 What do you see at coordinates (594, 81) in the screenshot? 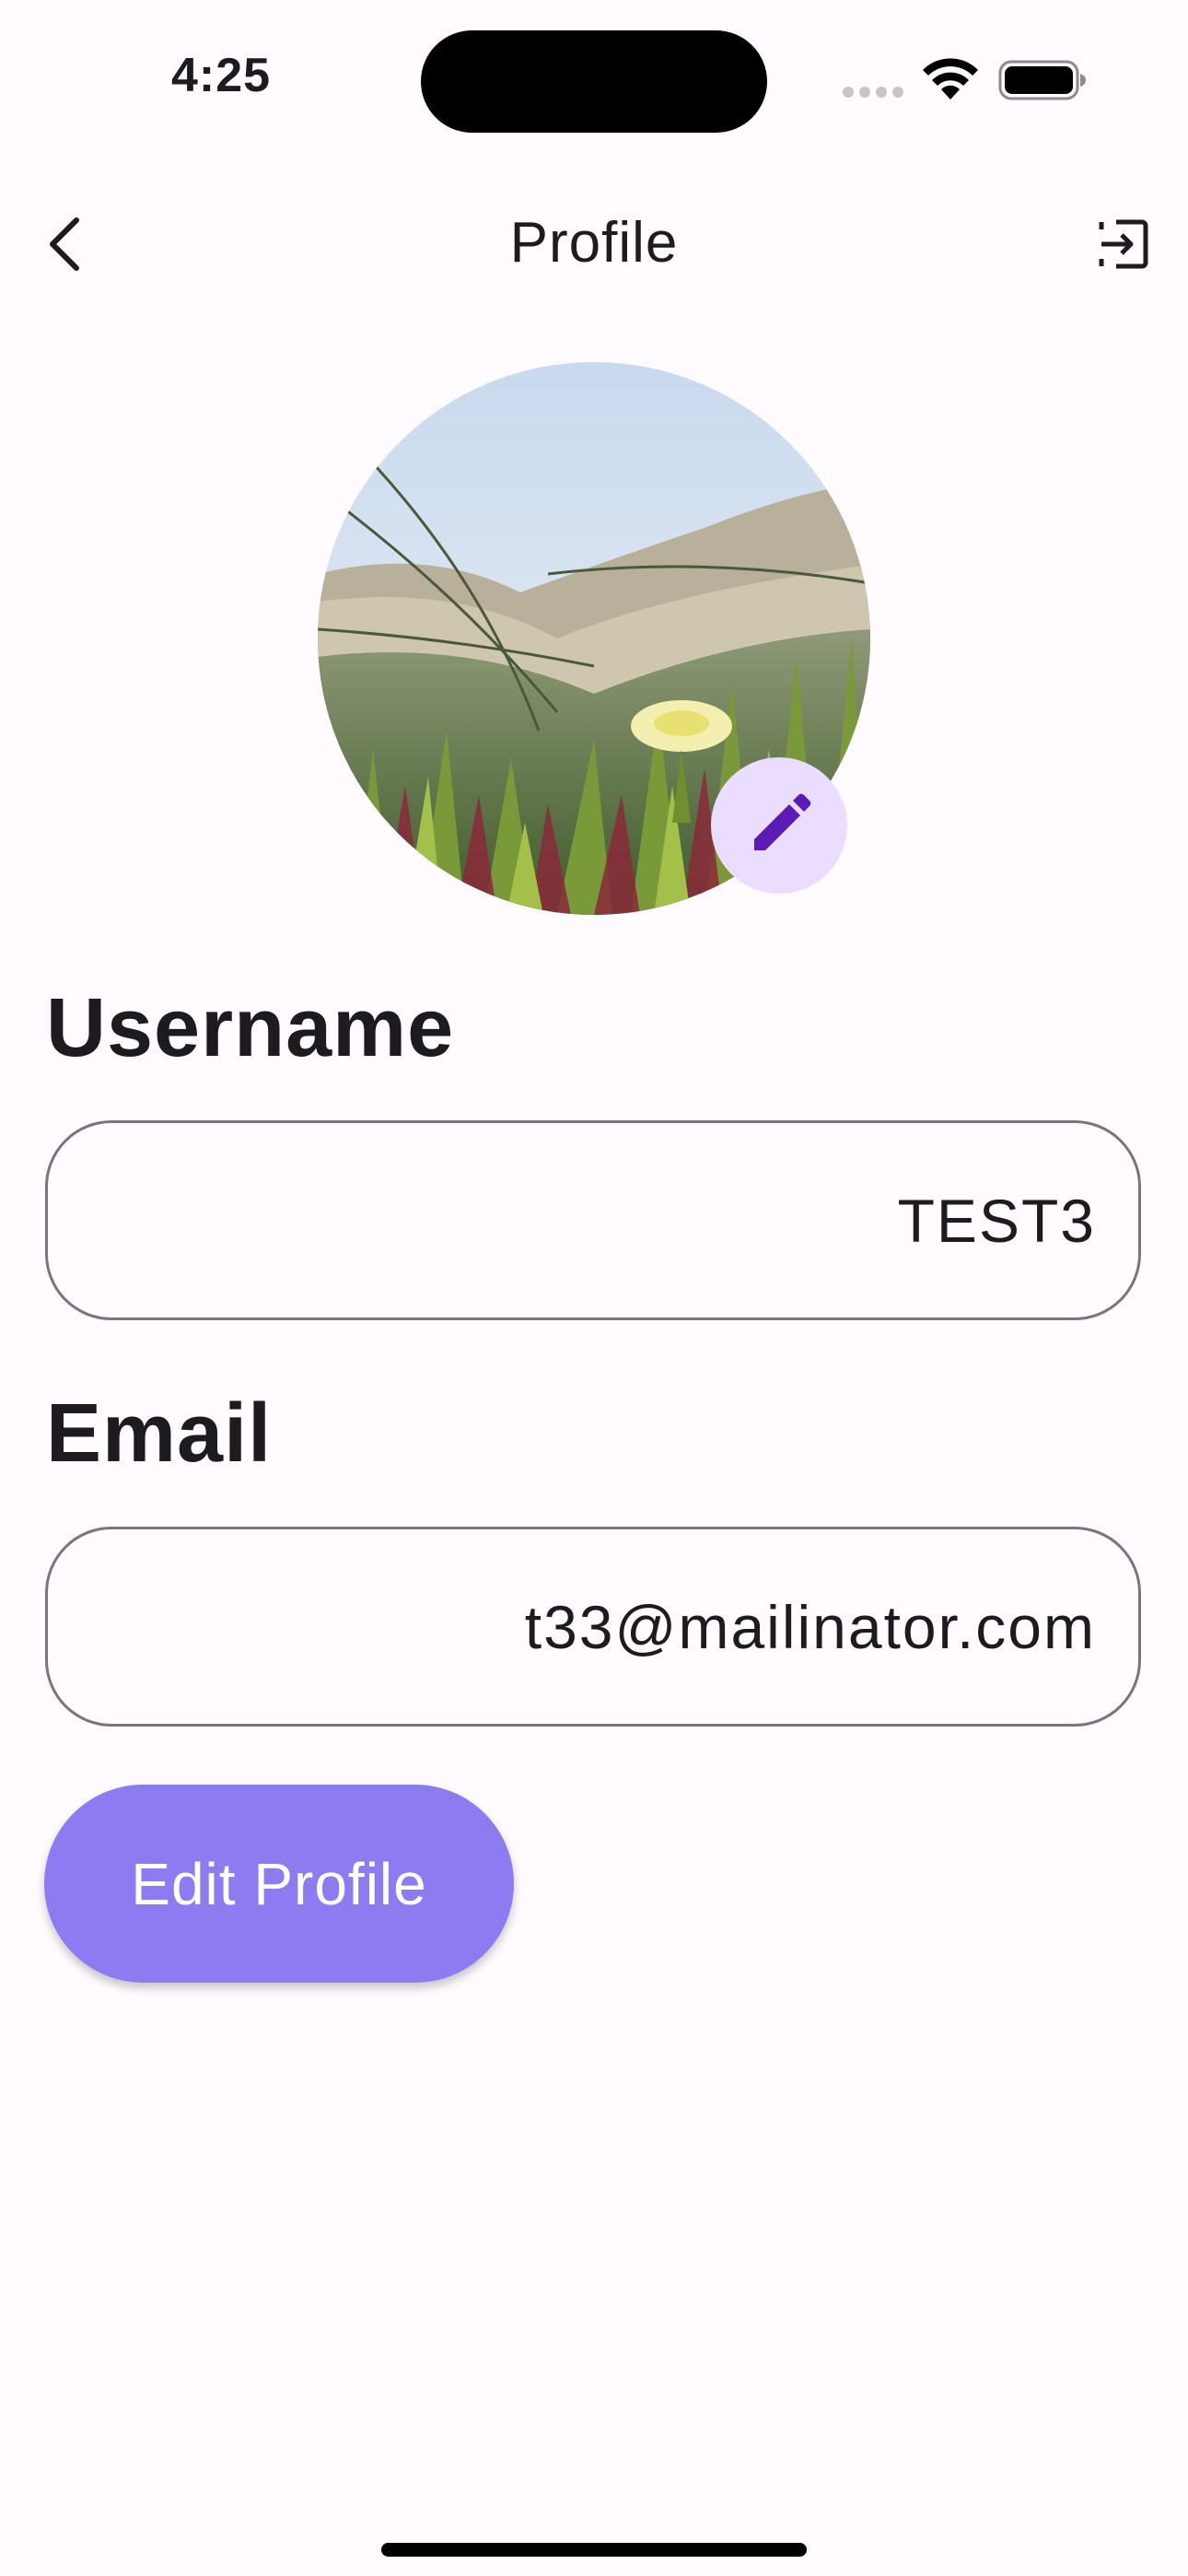
I see `dynamic-island` at bounding box center [594, 81].